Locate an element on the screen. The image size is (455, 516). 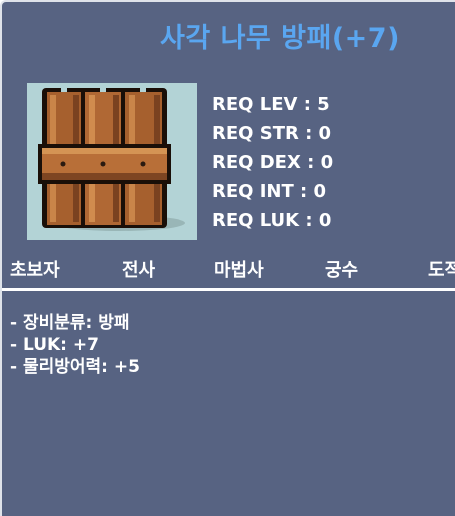
item-icon-frame is located at coordinates (112, 161).